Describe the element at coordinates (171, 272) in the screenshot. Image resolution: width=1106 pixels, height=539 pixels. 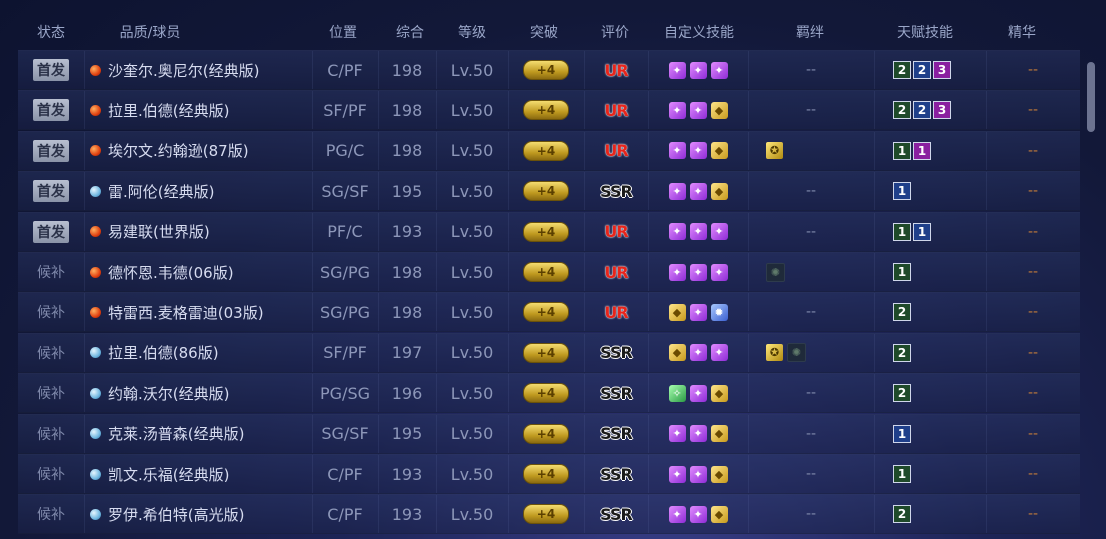
I see `player-name: 德怀恩.韦德(06版)` at that location.